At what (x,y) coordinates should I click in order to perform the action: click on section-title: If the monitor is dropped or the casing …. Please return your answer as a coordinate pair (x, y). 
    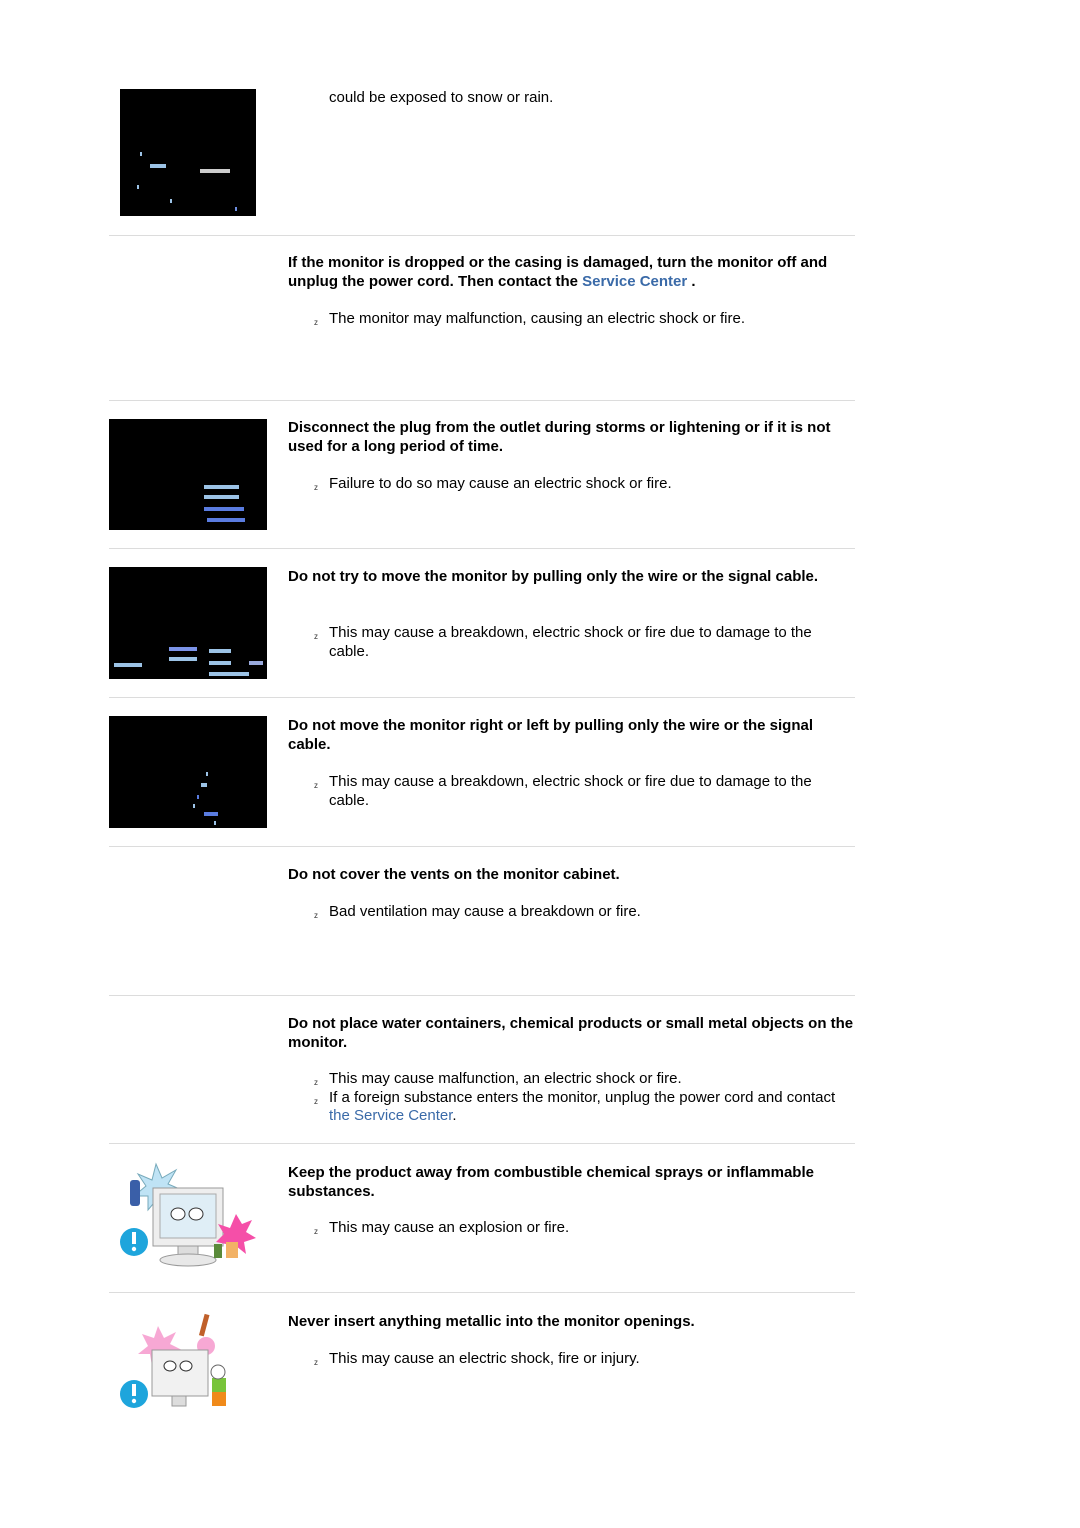
    Looking at the image, I should click on (571, 272).